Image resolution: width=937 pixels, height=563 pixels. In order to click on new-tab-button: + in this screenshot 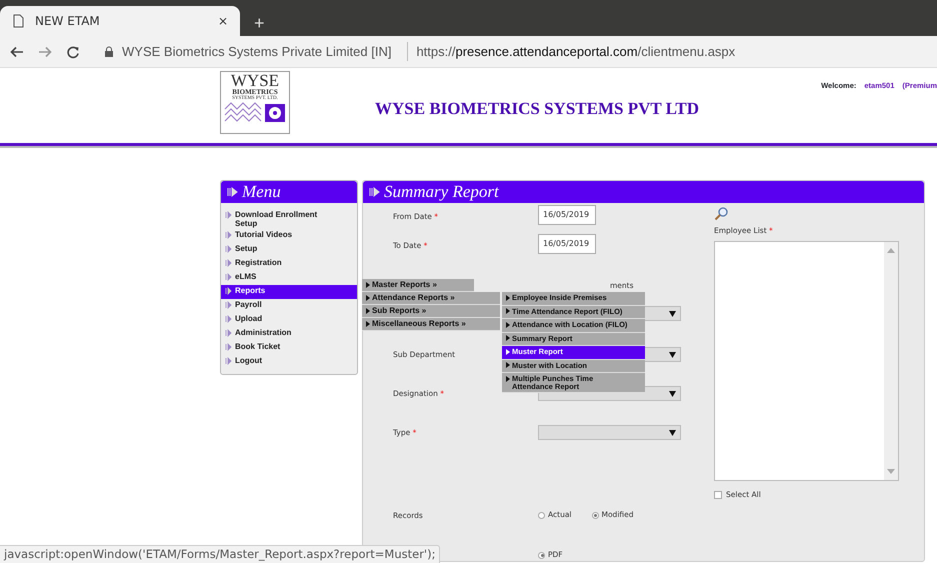, I will do `click(259, 23)`.